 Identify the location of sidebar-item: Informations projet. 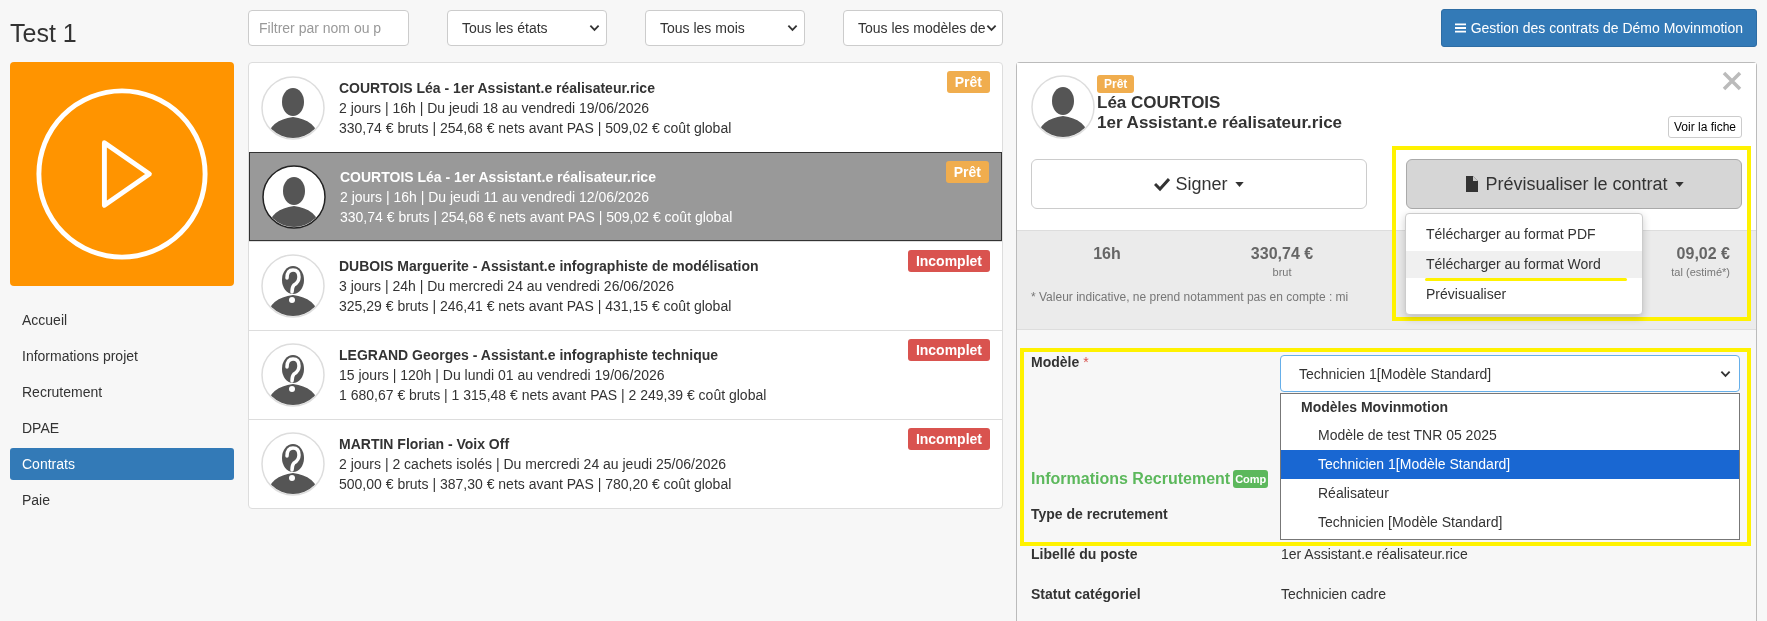
(122, 356).